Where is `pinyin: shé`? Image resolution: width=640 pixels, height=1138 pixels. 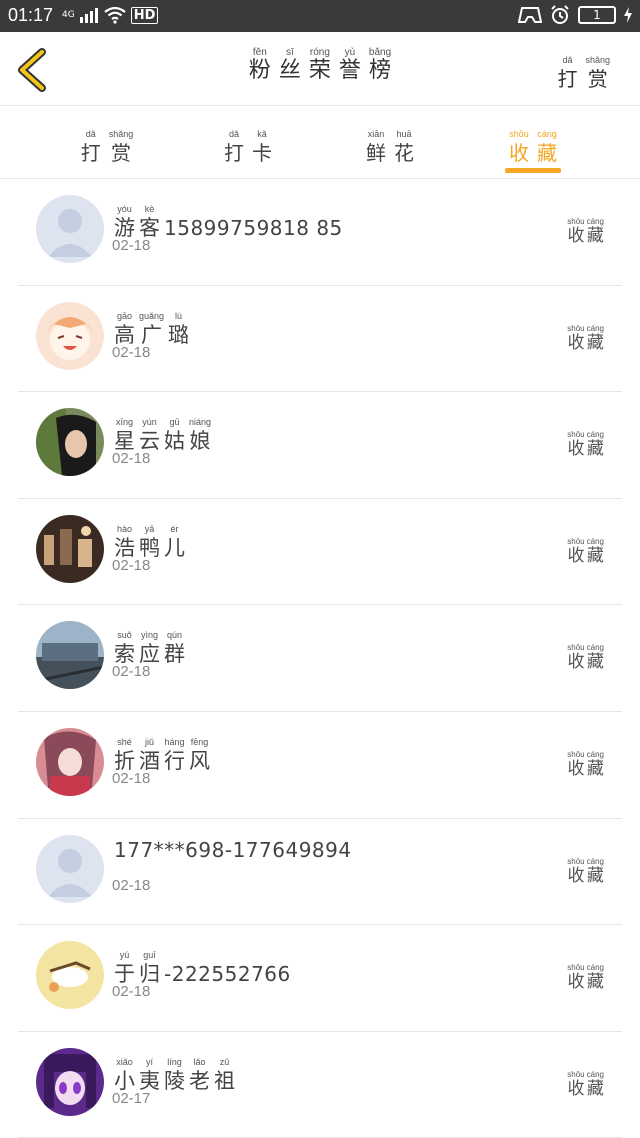 pinyin: shé is located at coordinates (124, 741).